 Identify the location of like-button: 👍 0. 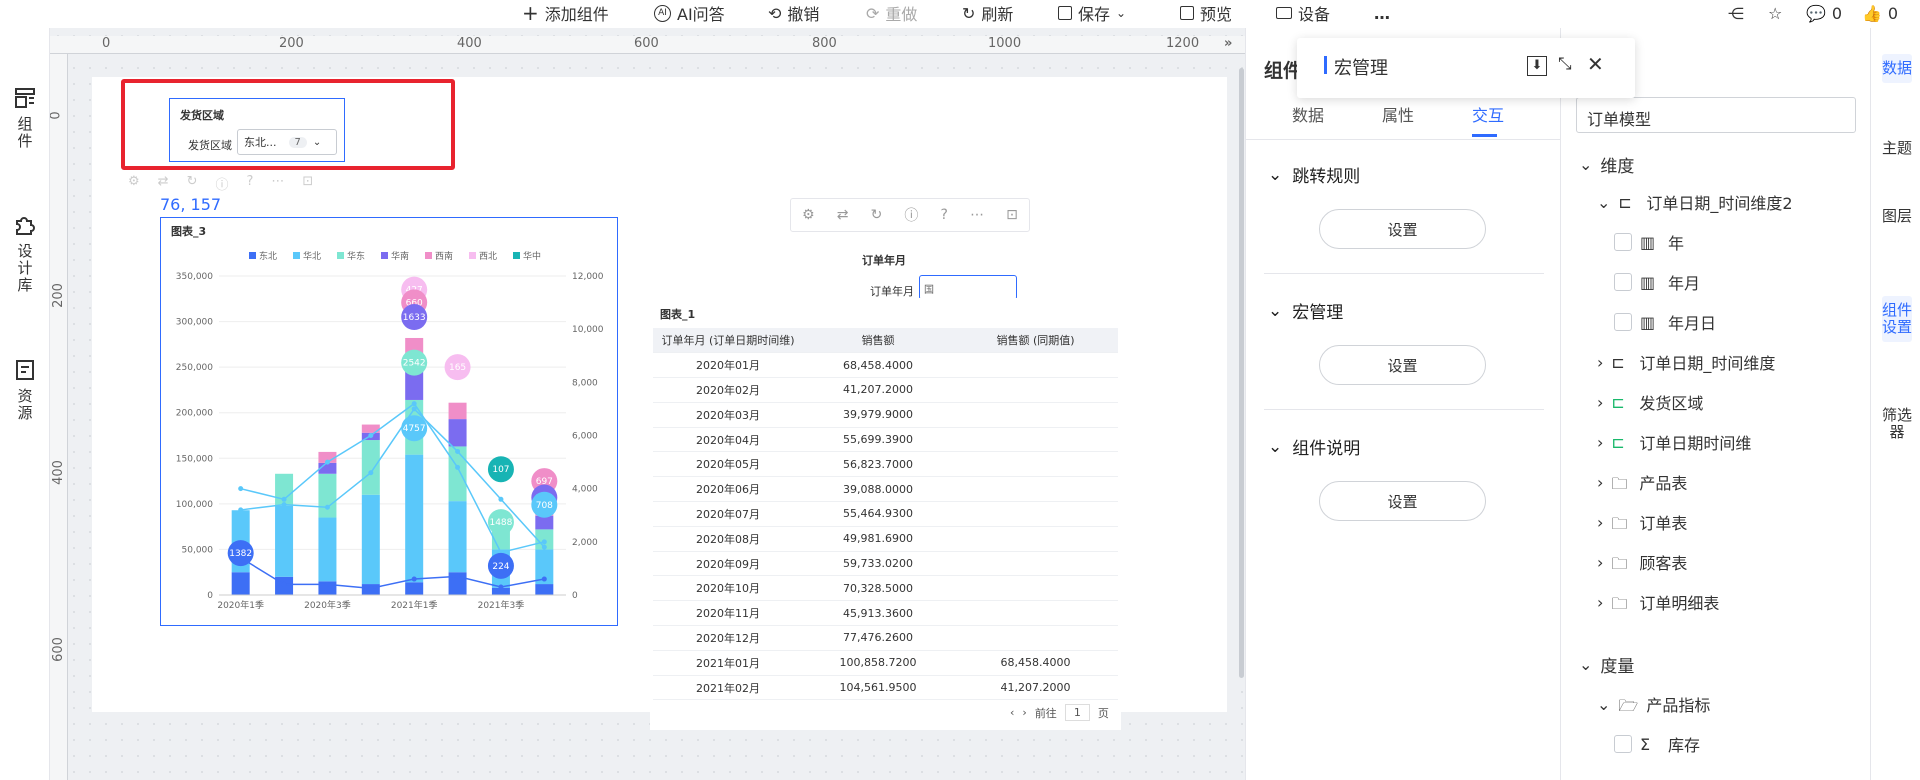
(1880, 13).